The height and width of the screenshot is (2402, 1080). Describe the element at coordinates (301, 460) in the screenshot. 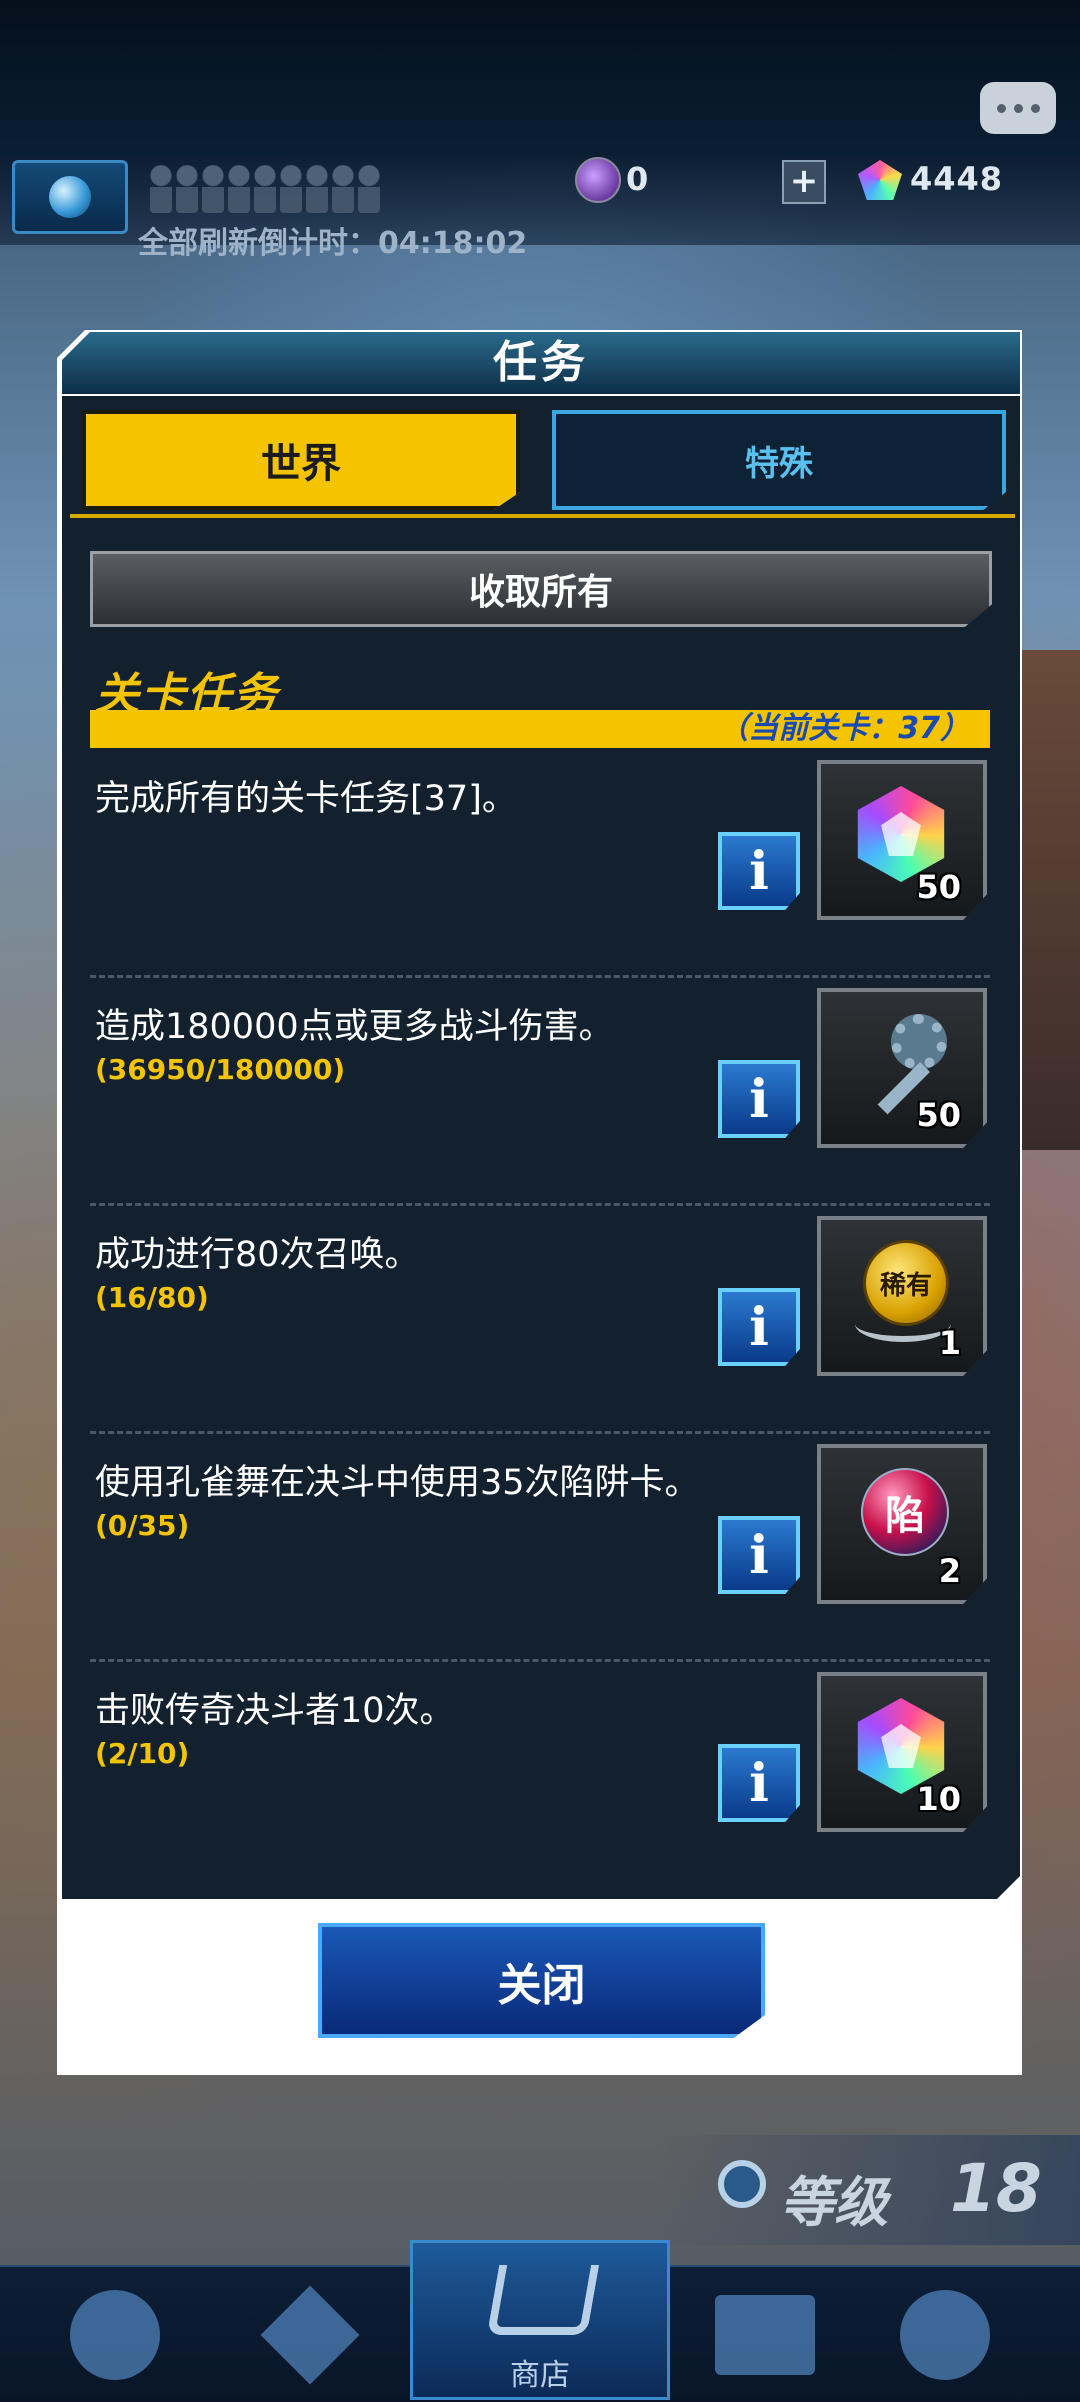

I see `tab-world: 世界` at that location.